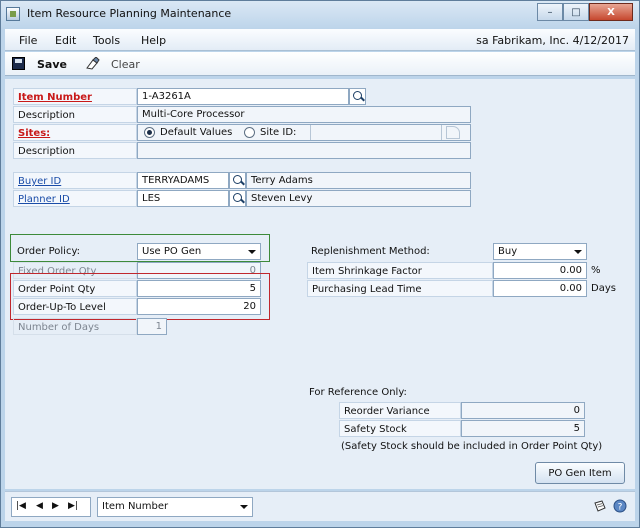  Describe the element at coordinates (183, 198) in the screenshot. I see `planner-id-input: LES` at that location.